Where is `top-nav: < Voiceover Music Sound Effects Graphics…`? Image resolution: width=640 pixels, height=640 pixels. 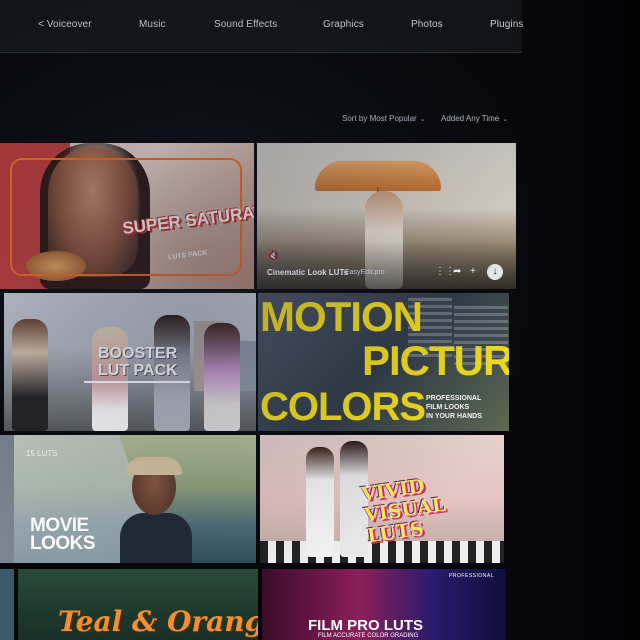
top-nav: < Voiceover Music Sound Effects Graphics… is located at coordinates (262, 26).